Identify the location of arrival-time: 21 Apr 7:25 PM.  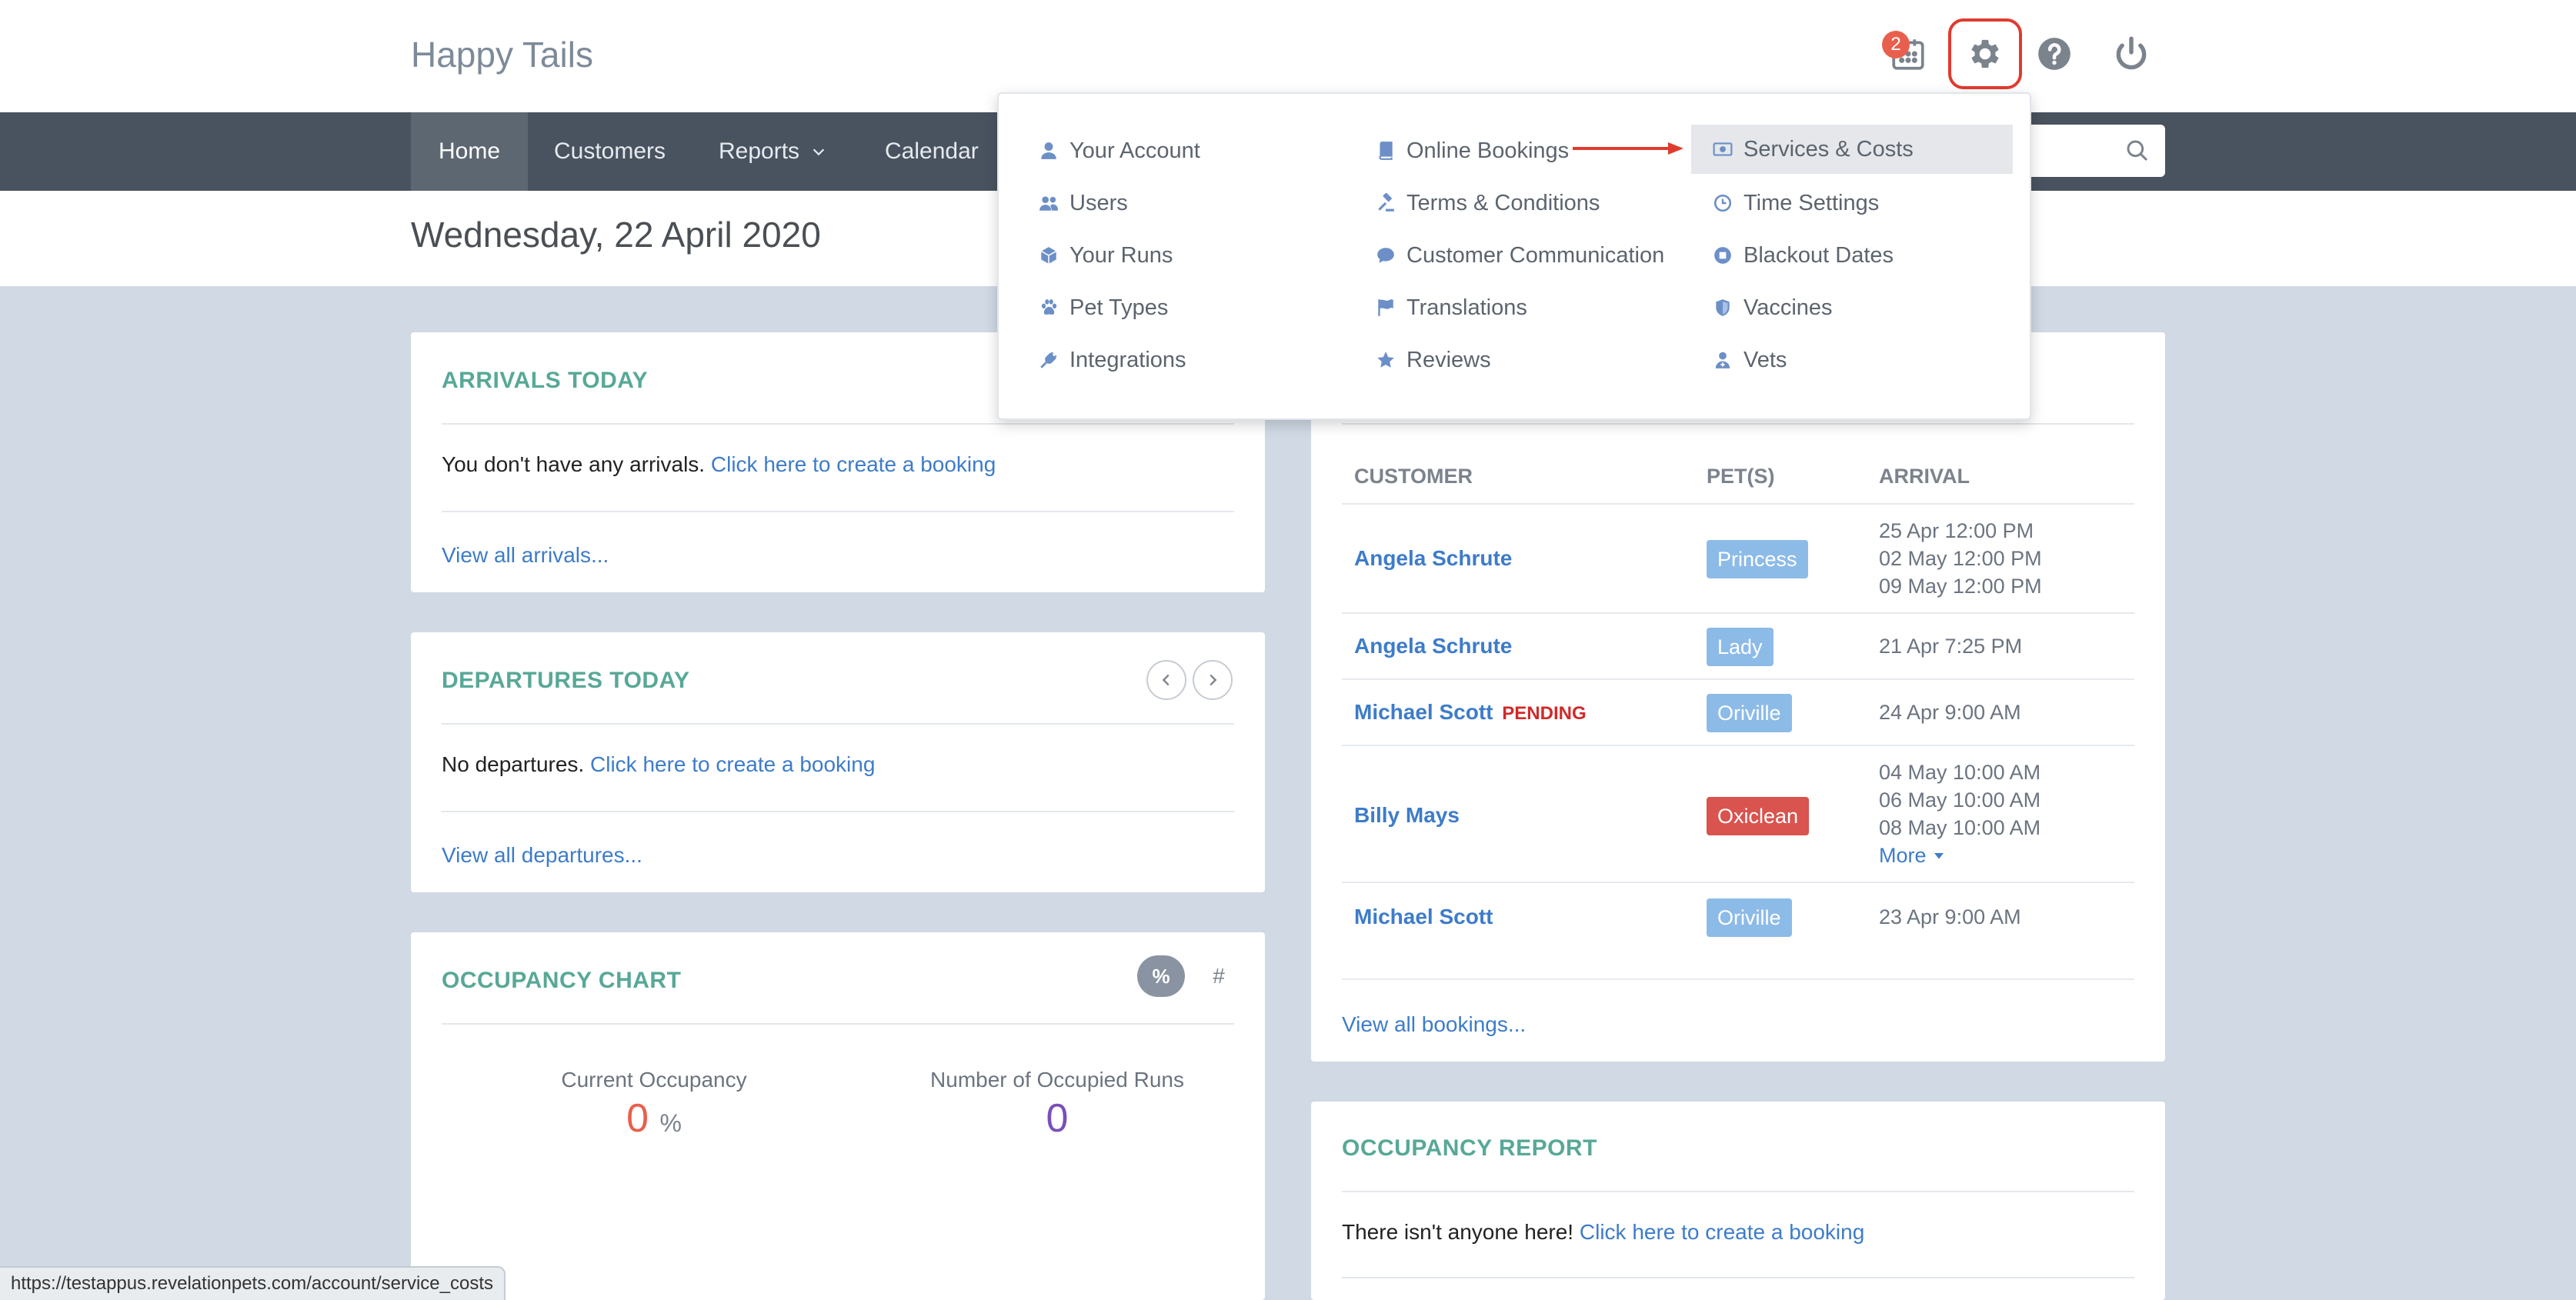
(1951, 647).